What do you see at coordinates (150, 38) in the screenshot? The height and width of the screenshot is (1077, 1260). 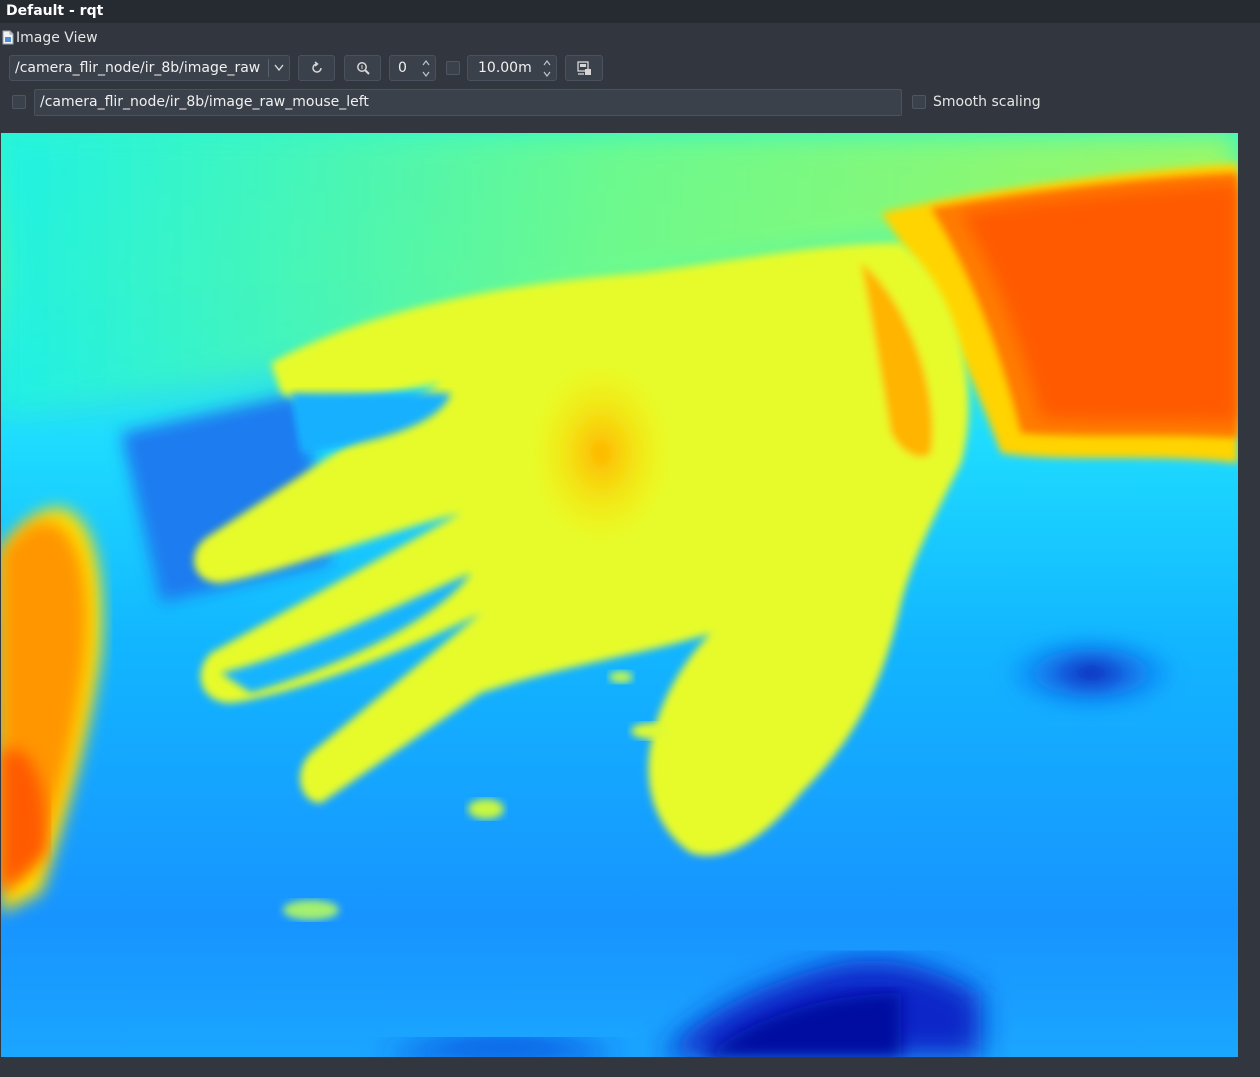 I see `plugin-header: Image View` at bounding box center [150, 38].